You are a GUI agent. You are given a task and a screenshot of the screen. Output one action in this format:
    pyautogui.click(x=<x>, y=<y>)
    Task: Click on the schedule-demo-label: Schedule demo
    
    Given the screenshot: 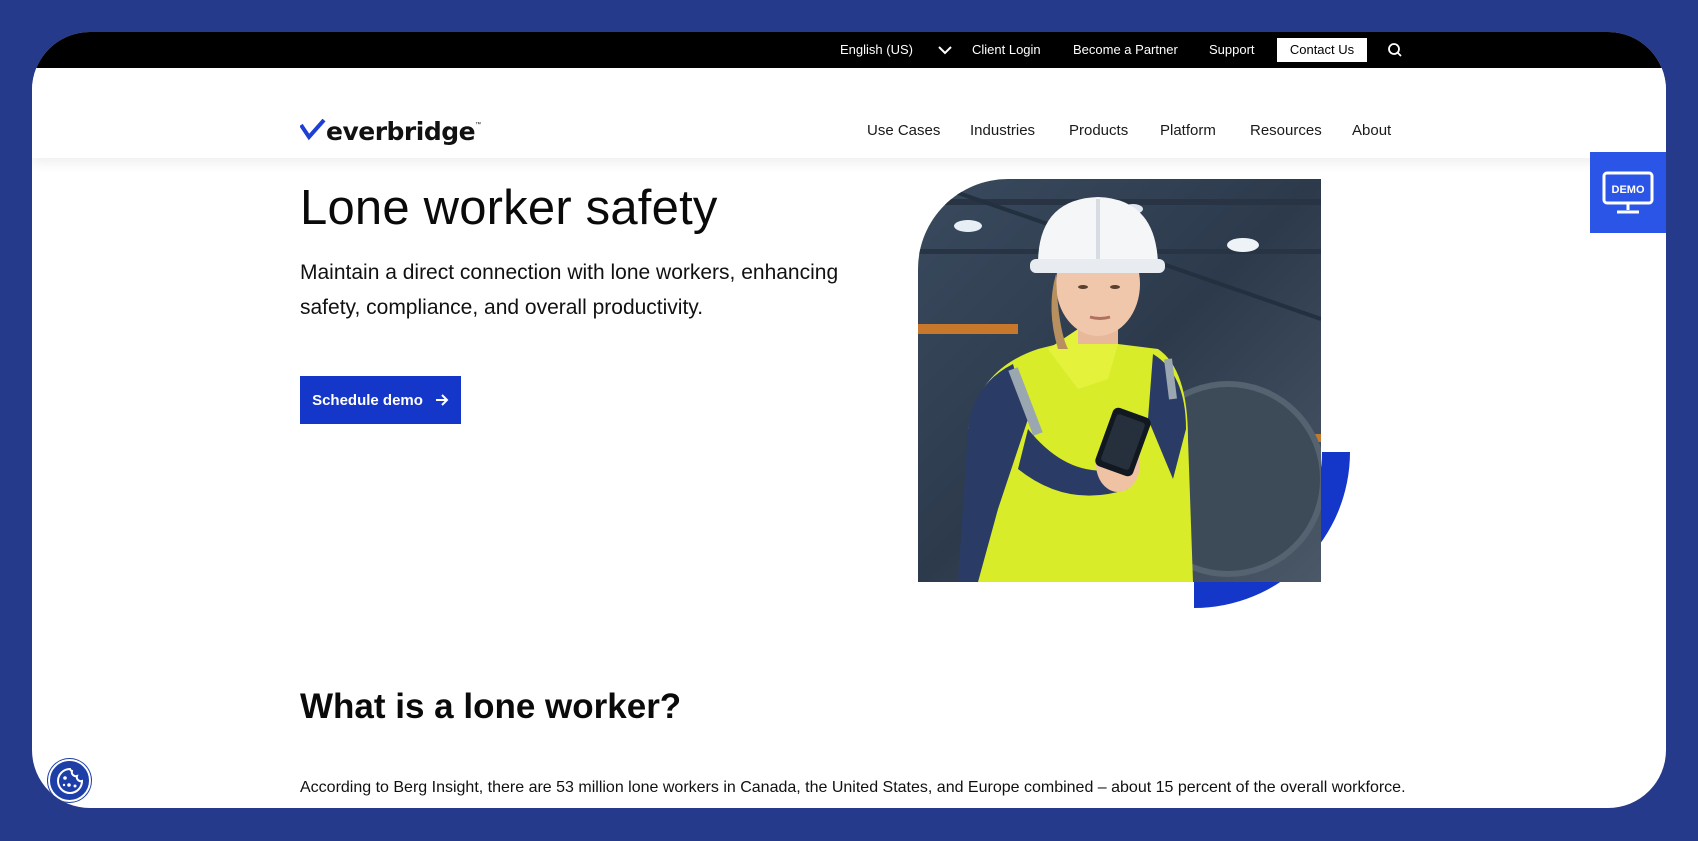 What is the action you would take?
    pyautogui.click(x=367, y=400)
    